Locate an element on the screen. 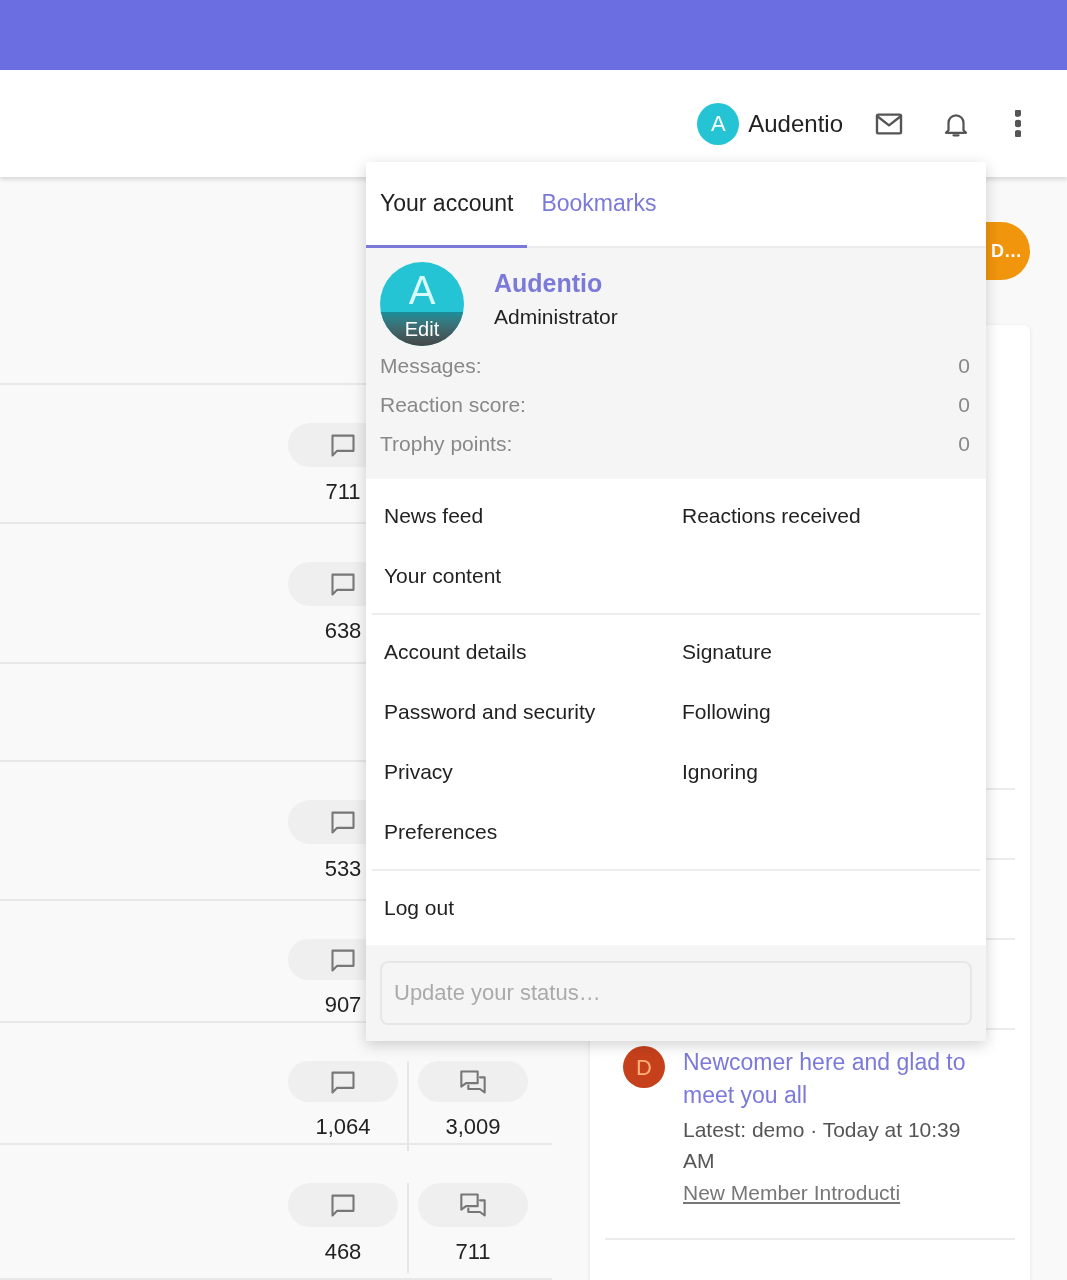 The width and height of the screenshot is (1067, 1280). menu-link: Reactions received is located at coordinates (831, 516).